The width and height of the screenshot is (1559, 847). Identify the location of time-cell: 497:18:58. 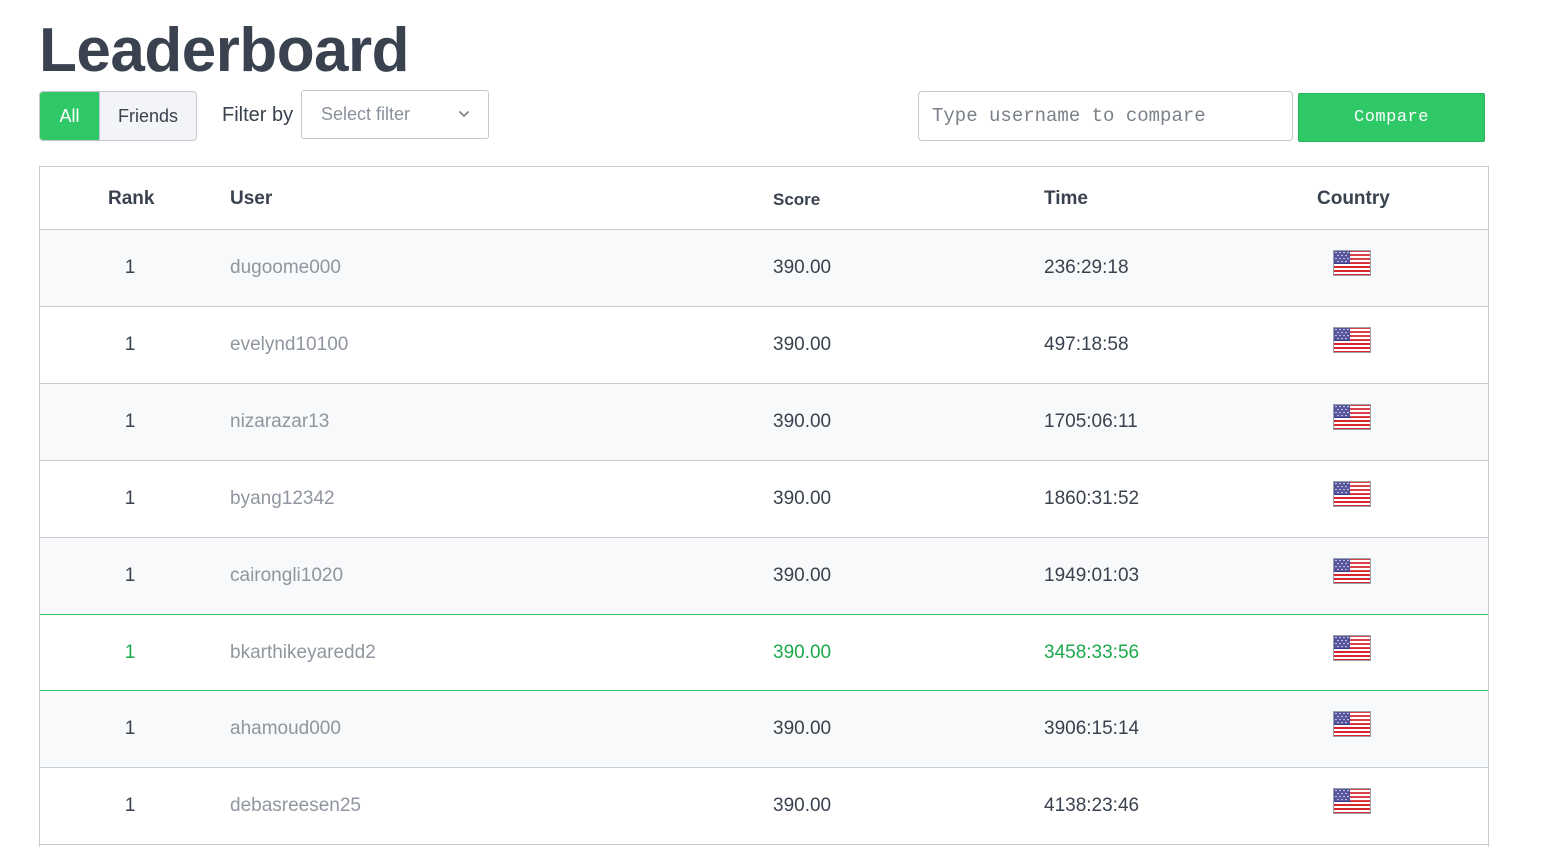
(1086, 344).